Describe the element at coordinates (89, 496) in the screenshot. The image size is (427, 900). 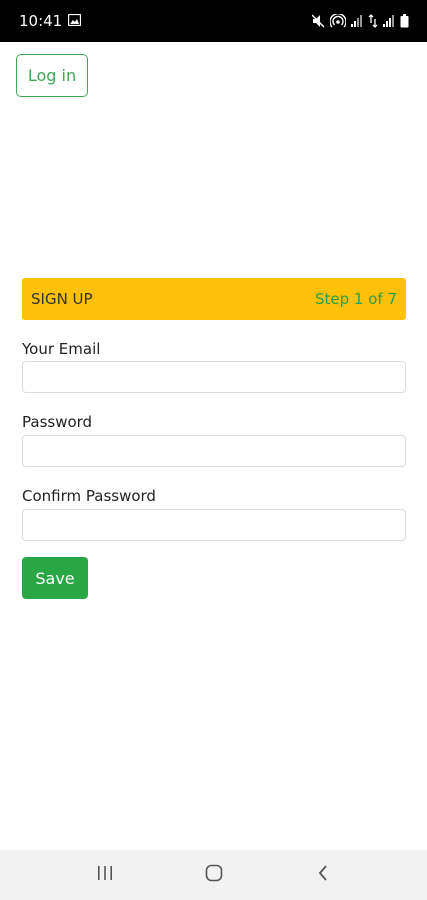
I see `confirm-password-label: Confirm Password` at that location.